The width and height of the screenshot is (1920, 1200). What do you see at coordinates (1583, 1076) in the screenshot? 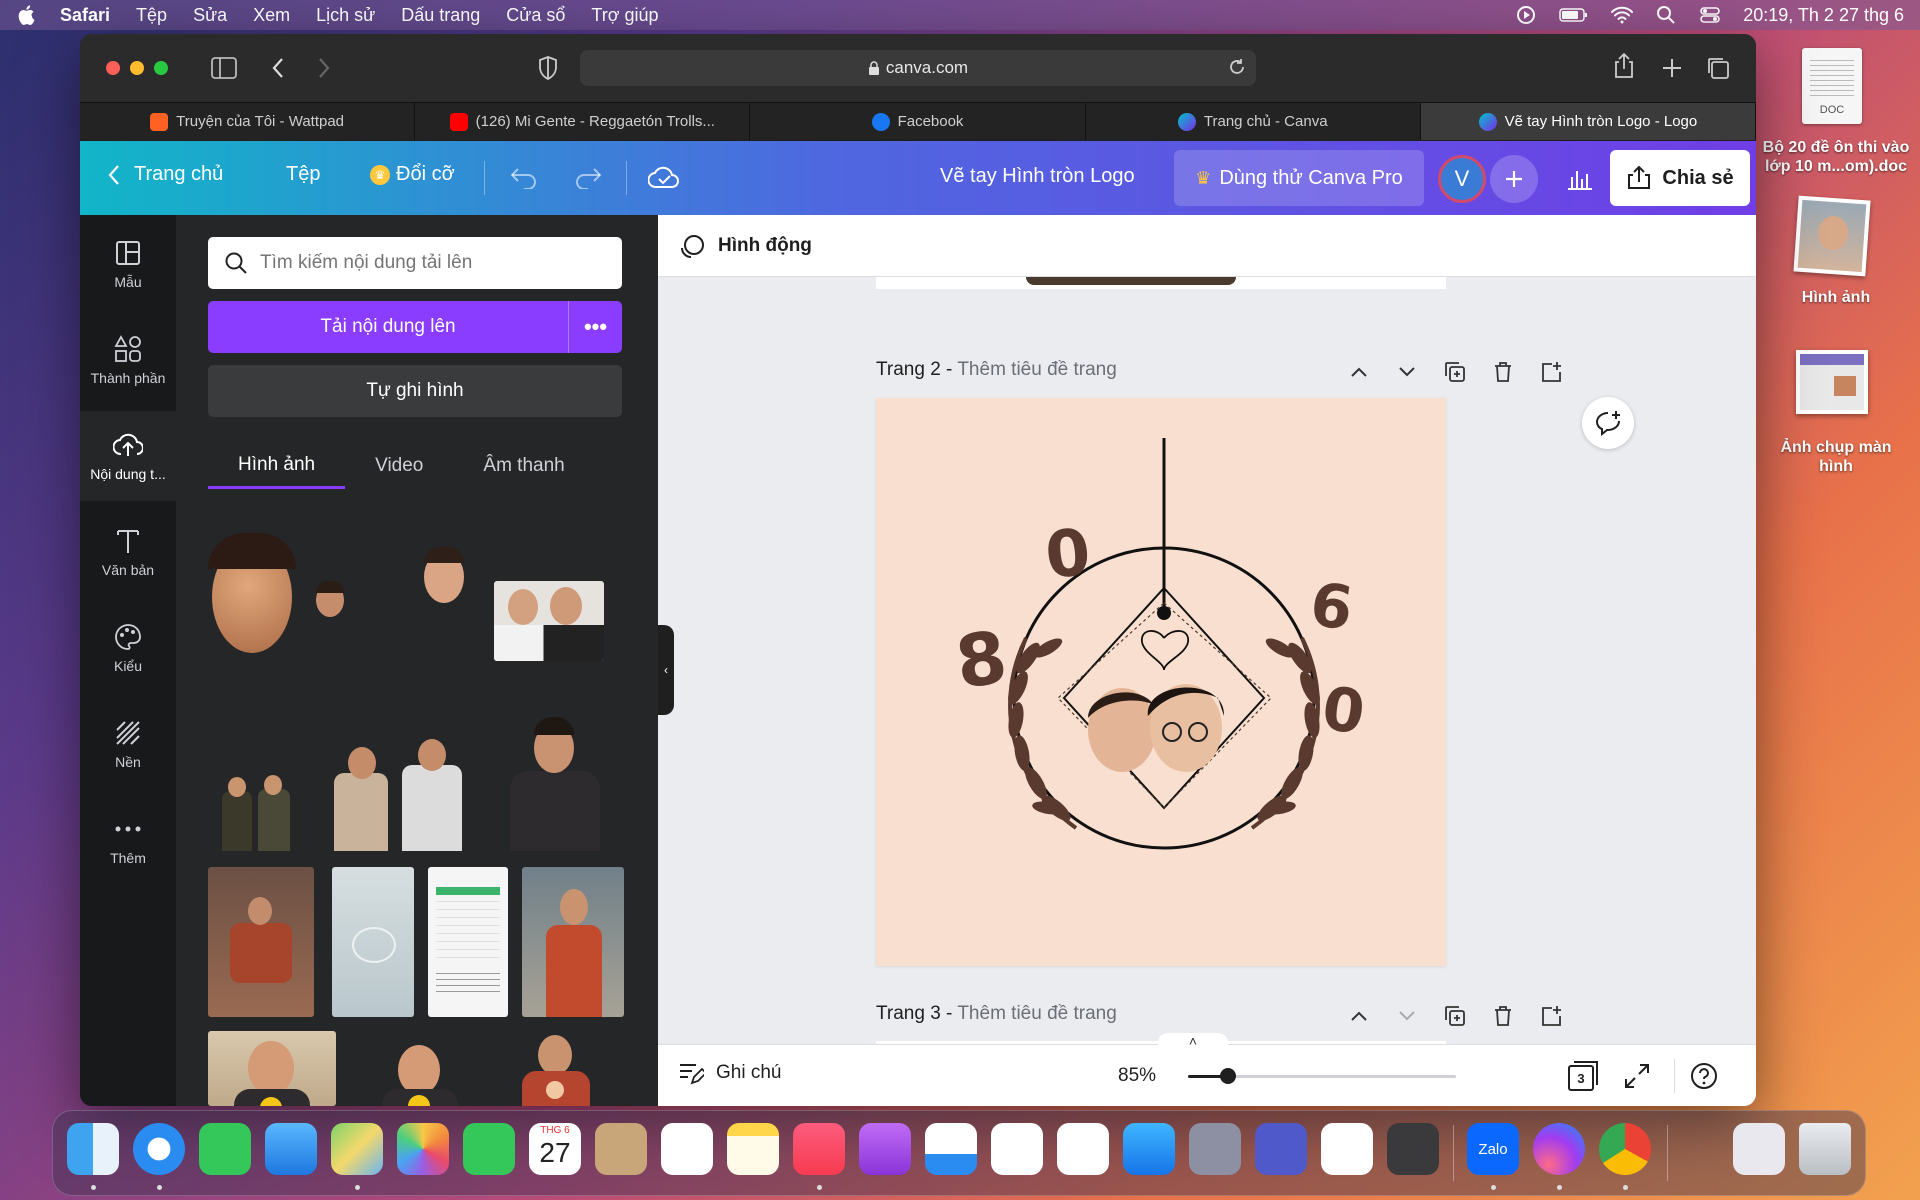
I see `page-count-button: 3` at bounding box center [1583, 1076].